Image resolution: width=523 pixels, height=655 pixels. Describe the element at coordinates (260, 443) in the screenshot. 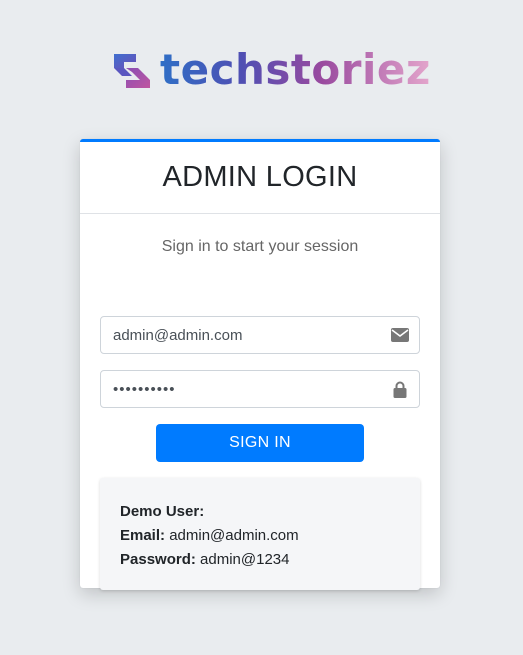

I see `sign-in-button: SIGN IN` at that location.